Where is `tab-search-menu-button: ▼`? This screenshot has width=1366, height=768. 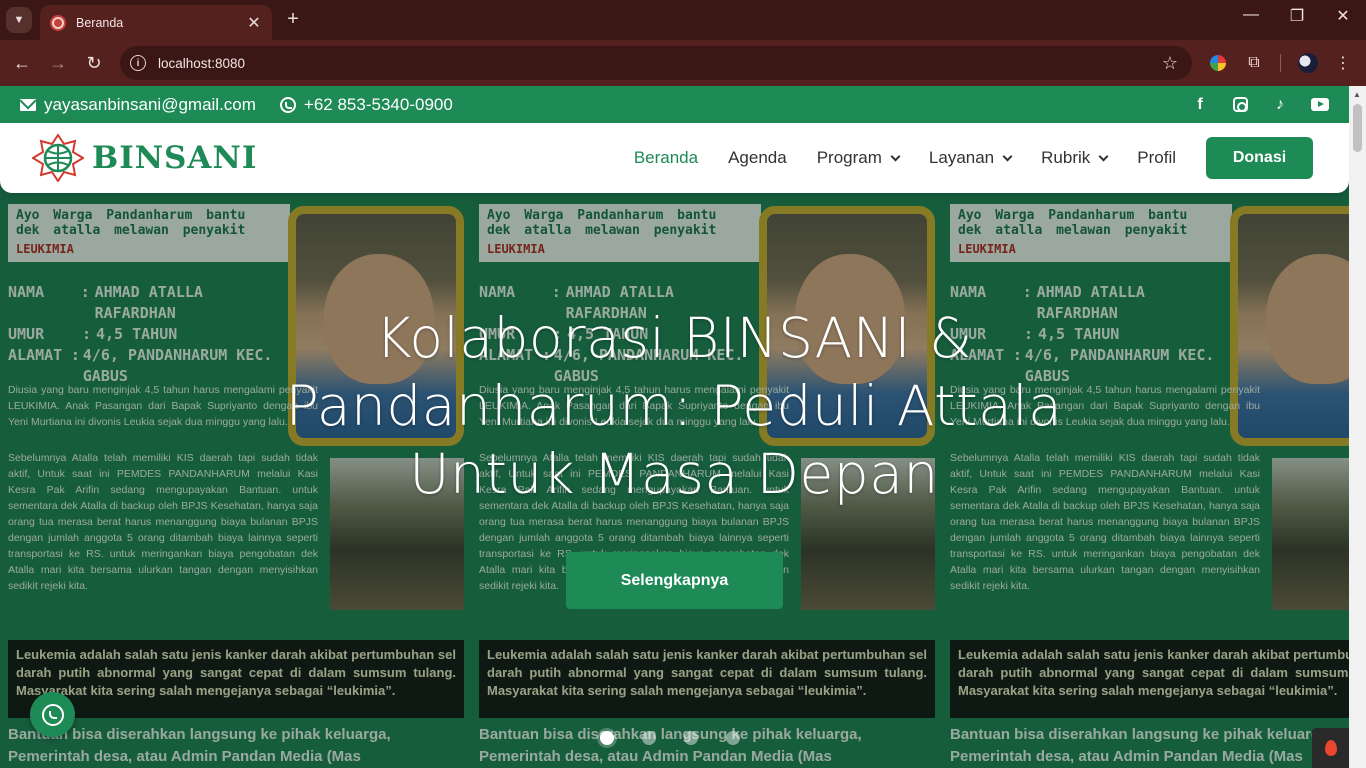
tab-search-menu-button: ▼ is located at coordinates (19, 20).